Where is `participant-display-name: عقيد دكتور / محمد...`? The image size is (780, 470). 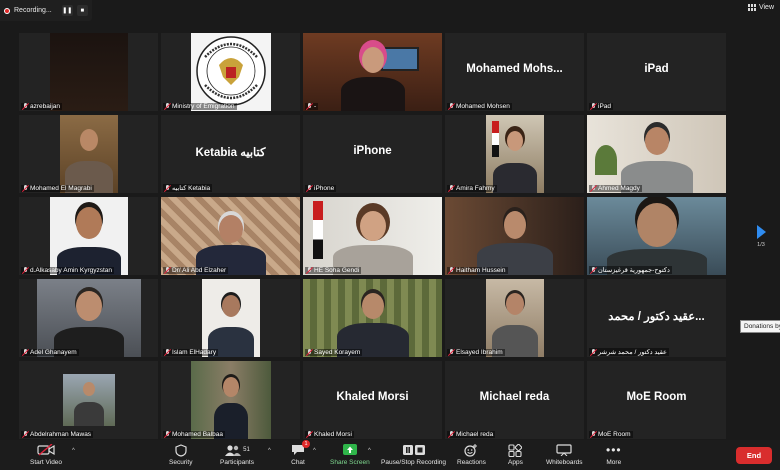
participant-display-name: عقيد دكتور / محمد... is located at coordinates (656, 317).